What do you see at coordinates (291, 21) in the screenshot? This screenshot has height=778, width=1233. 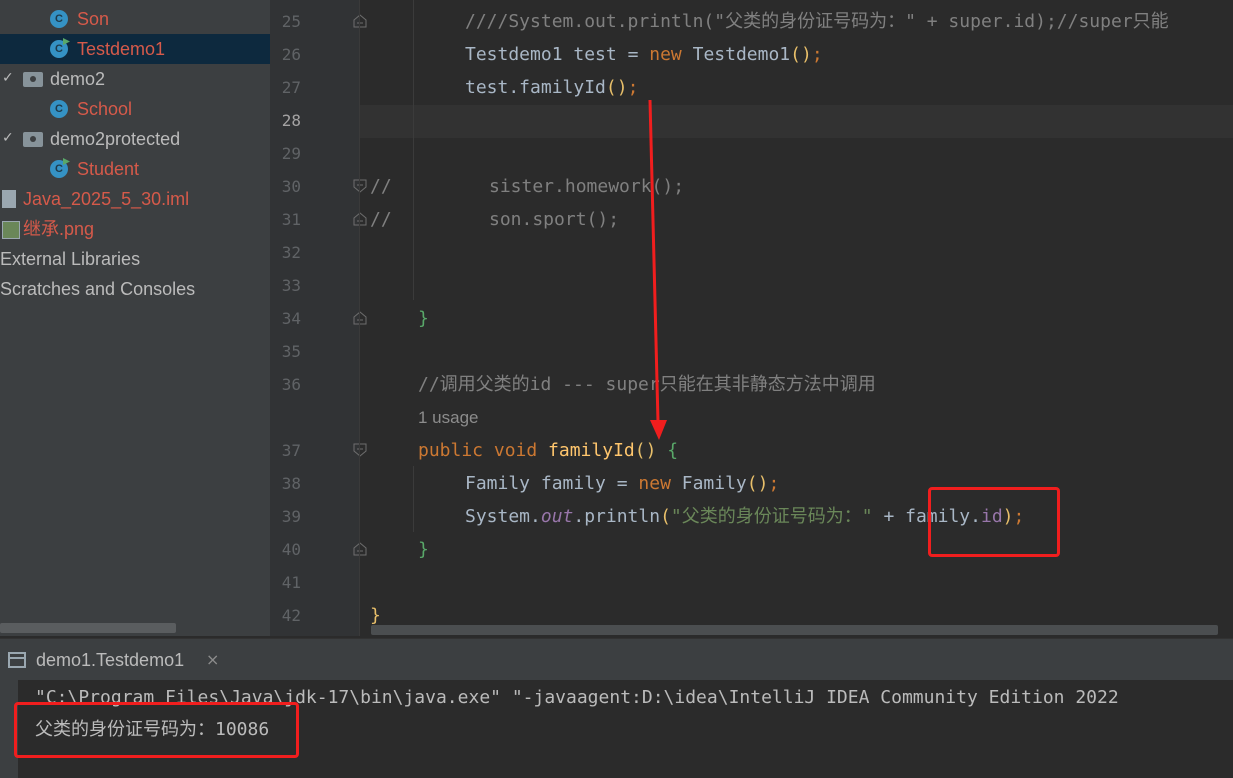 I see `line-number: 25` at bounding box center [291, 21].